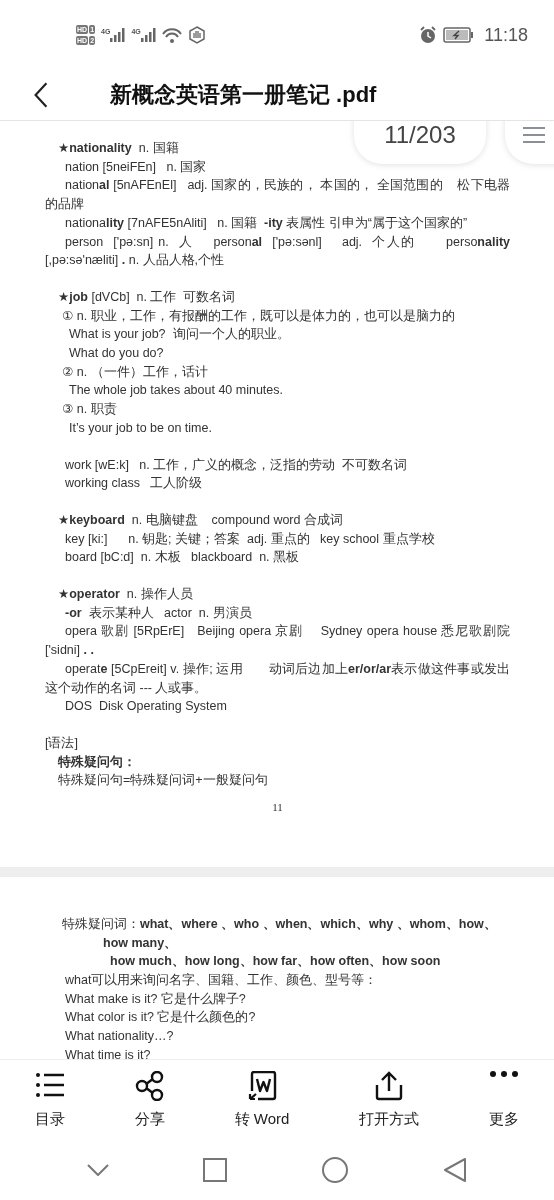 Image resolution: width=554 pixels, height=1200 pixels. I want to click on battery-charging-icon, so click(459, 35).